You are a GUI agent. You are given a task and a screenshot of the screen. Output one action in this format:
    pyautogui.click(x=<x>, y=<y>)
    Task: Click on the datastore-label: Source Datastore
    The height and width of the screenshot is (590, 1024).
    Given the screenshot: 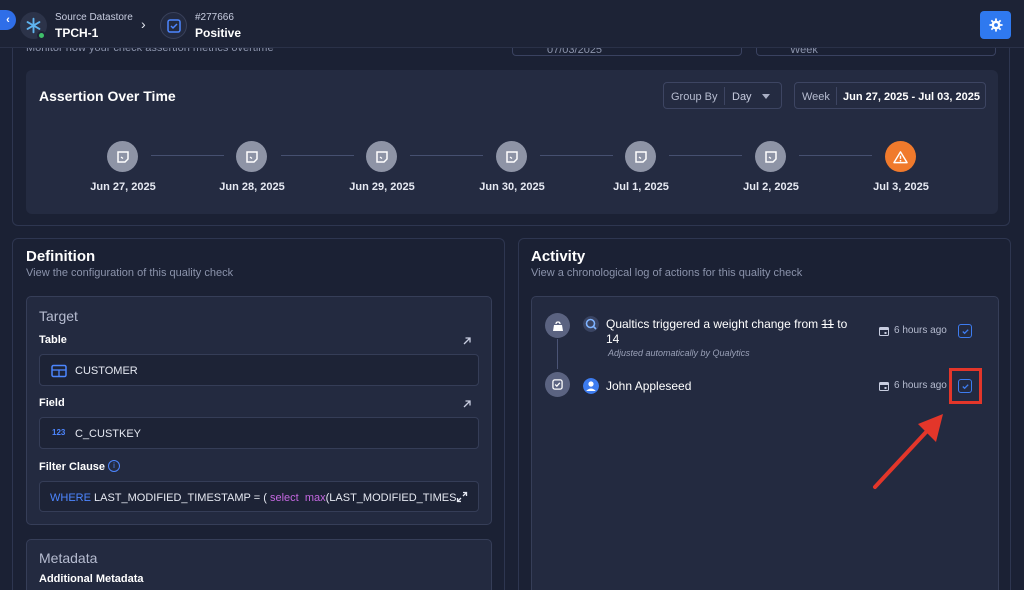 What is the action you would take?
    pyautogui.click(x=94, y=17)
    